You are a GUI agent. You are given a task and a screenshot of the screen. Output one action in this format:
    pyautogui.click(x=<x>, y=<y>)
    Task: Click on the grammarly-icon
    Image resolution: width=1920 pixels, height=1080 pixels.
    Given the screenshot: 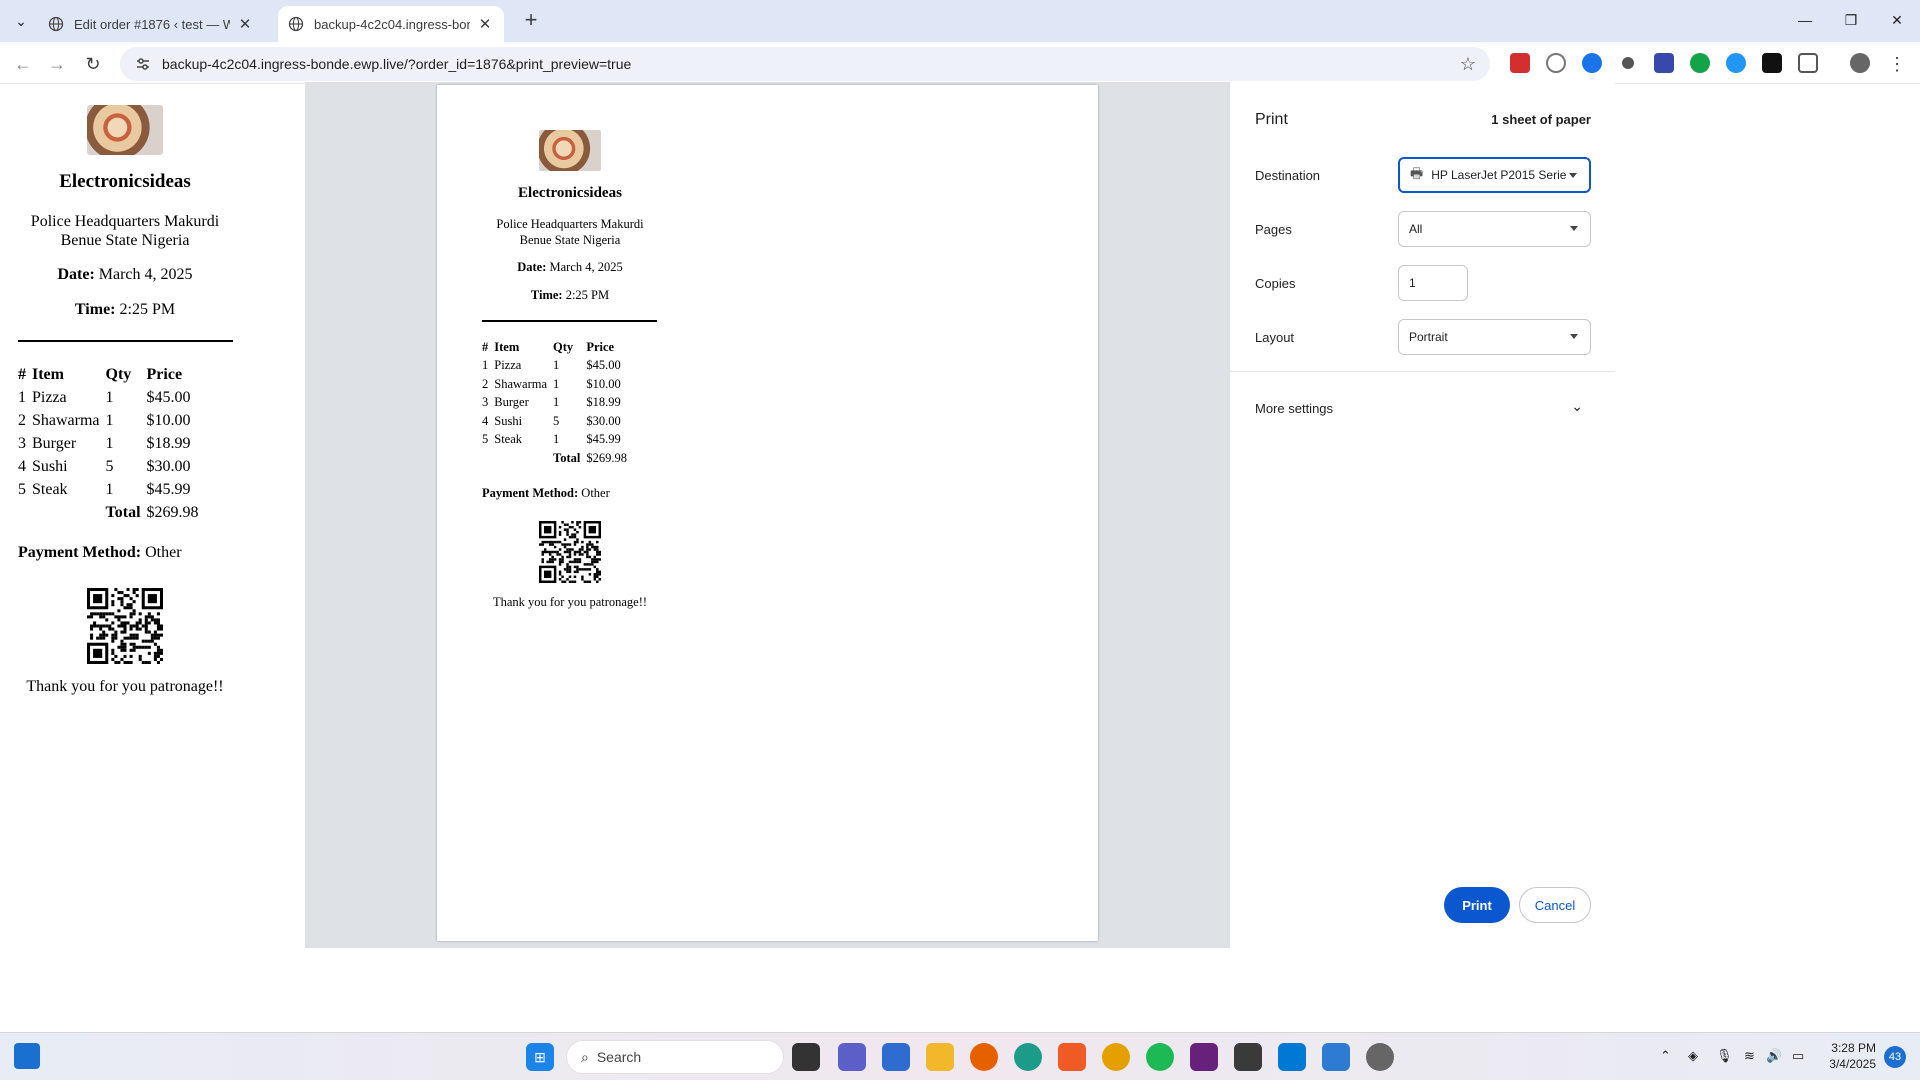 What is the action you would take?
    pyautogui.click(x=1700, y=63)
    